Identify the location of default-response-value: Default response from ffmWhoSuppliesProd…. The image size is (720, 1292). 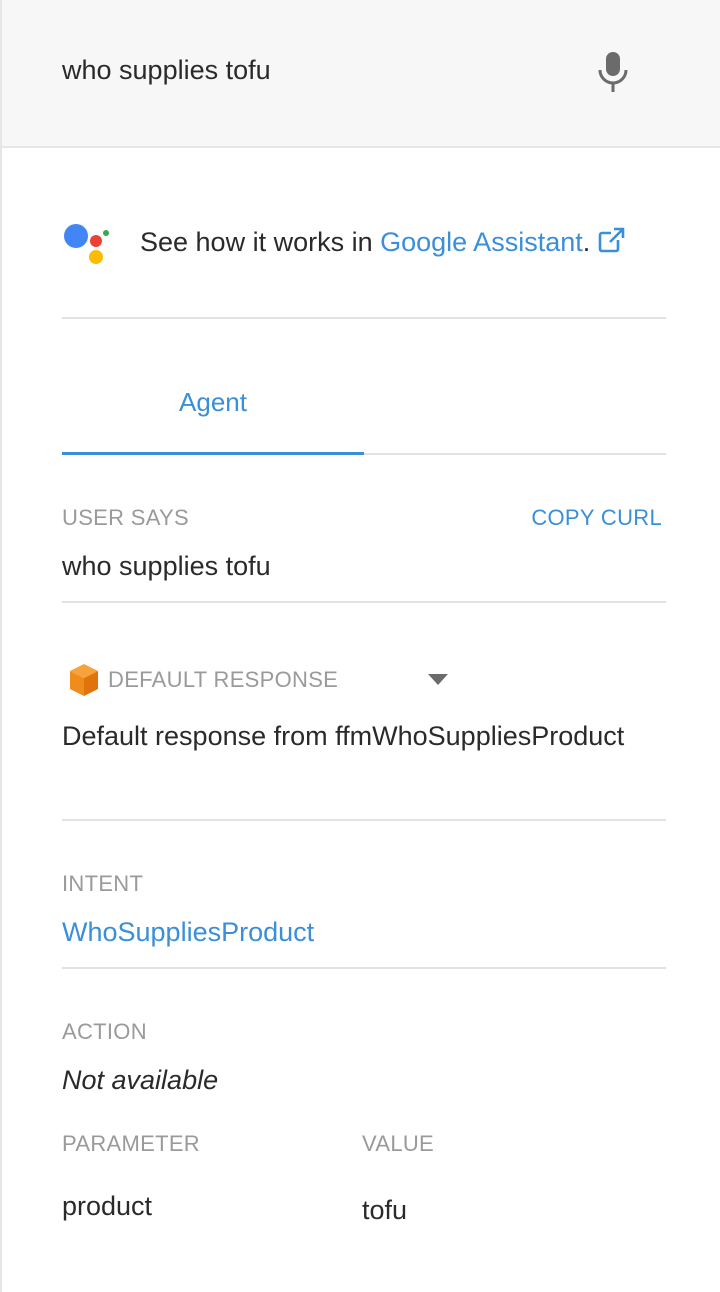
(343, 736).